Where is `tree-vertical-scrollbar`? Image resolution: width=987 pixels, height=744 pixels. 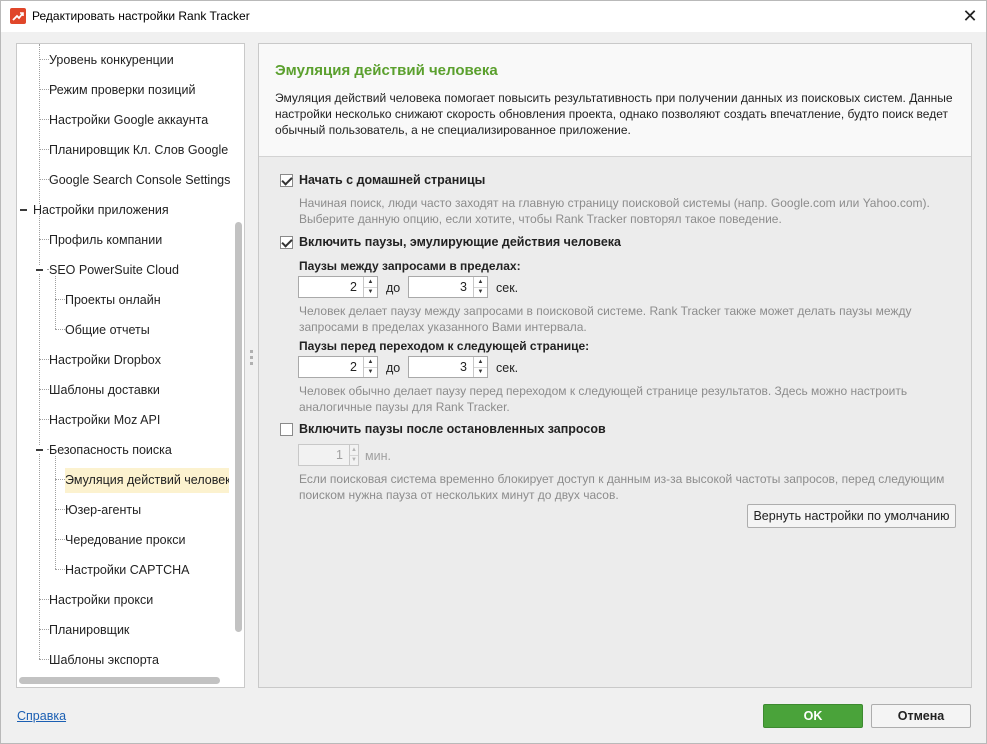 tree-vertical-scrollbar is located at coordinates (238, 359).